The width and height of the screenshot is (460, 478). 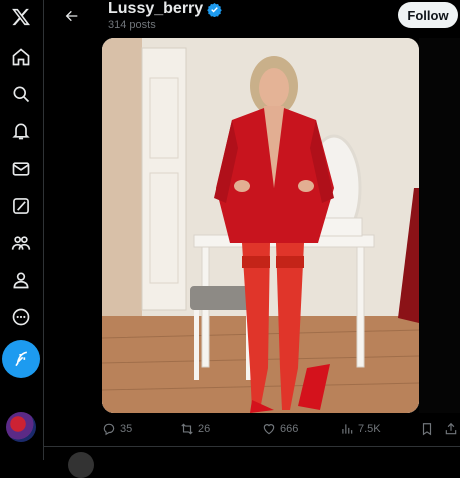 I want to click on post-action-bar: 35 26 666 7.5K, so click(x=281, y=432).